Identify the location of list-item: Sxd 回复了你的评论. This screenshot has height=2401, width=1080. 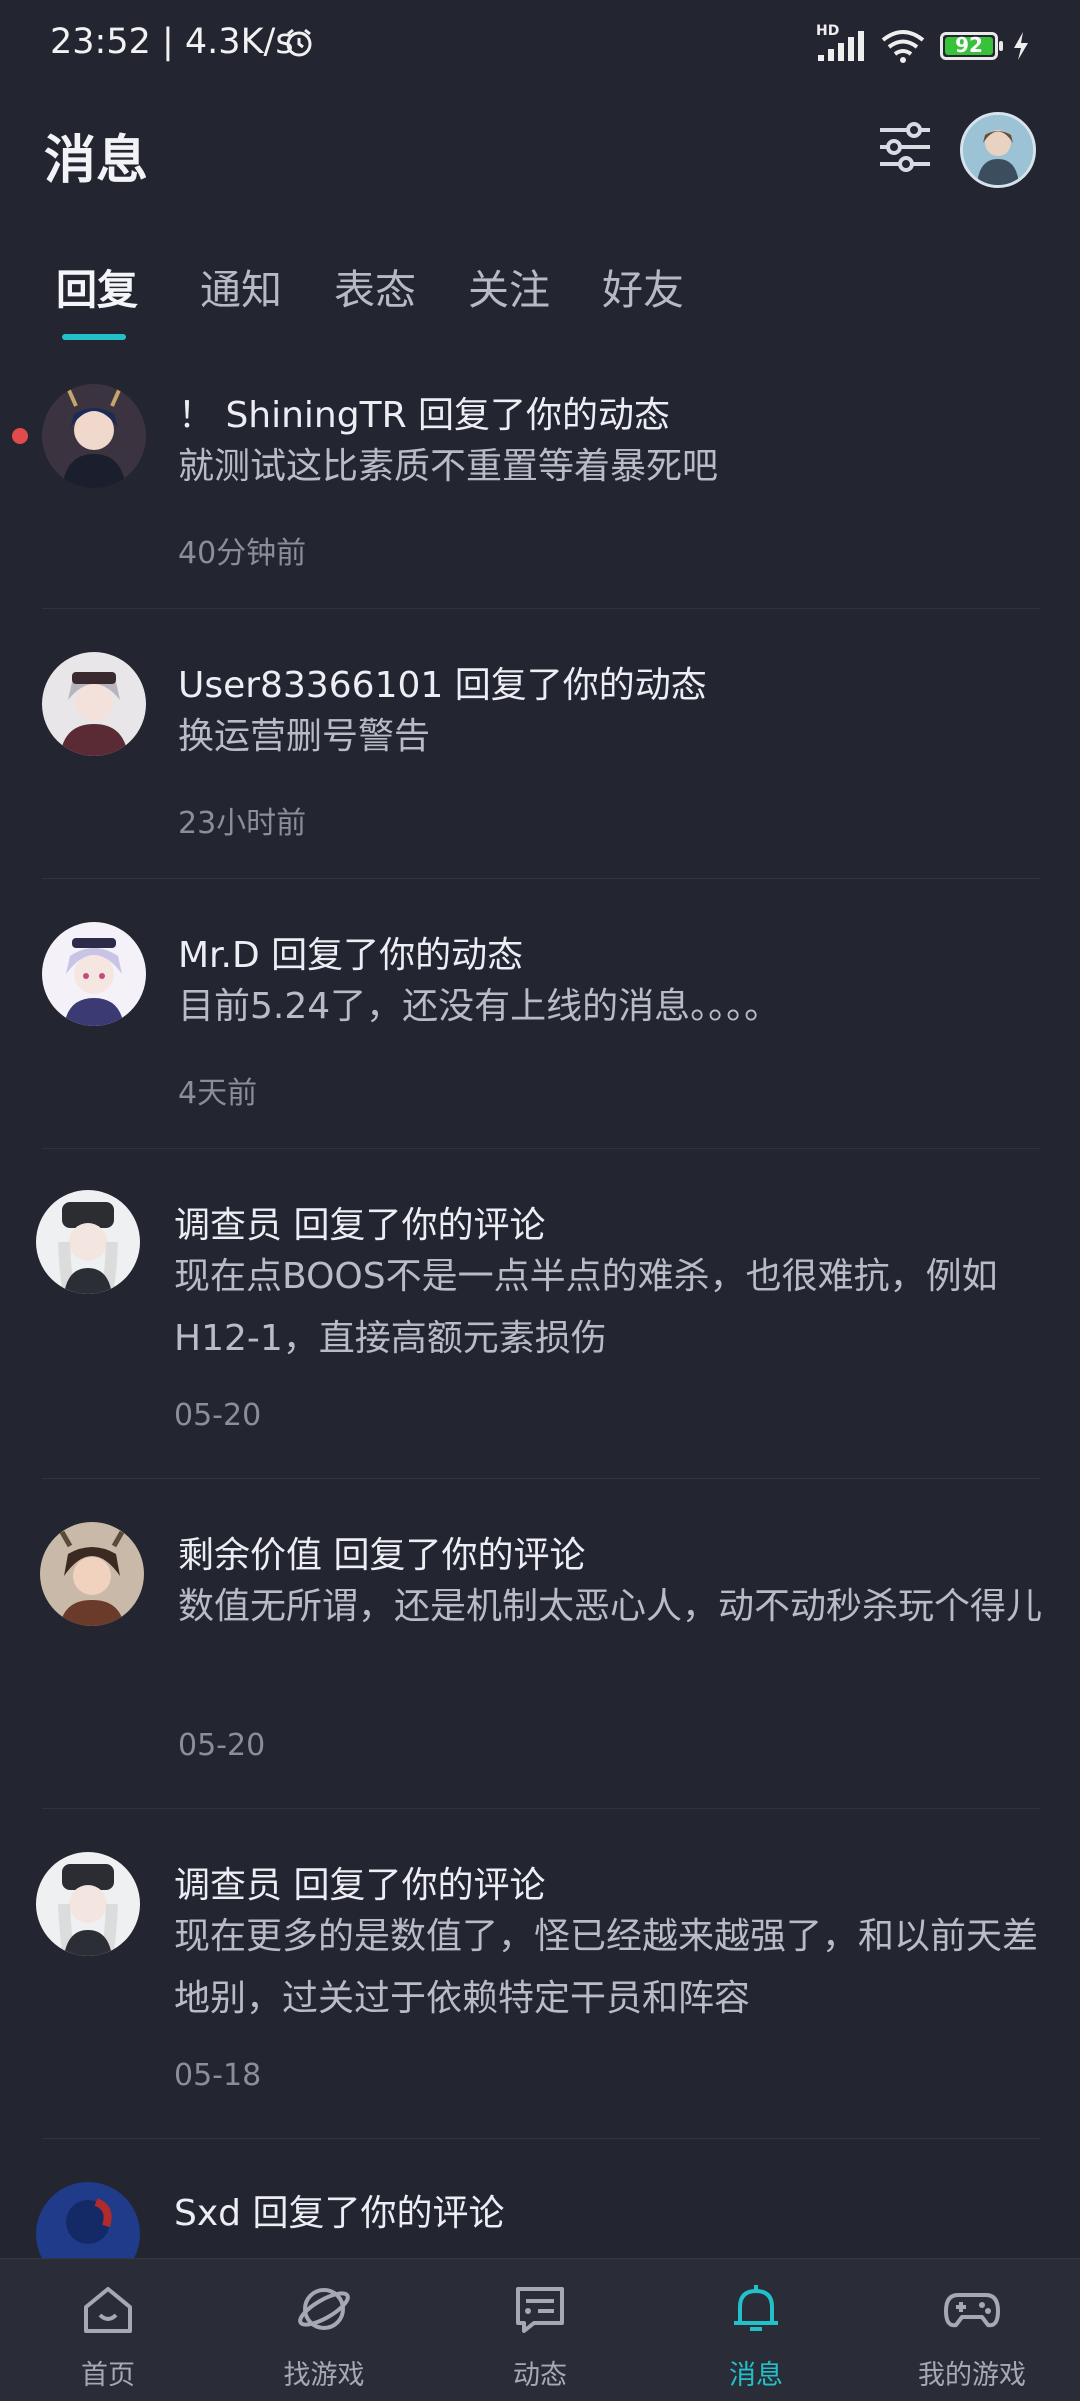
(540, 2214).